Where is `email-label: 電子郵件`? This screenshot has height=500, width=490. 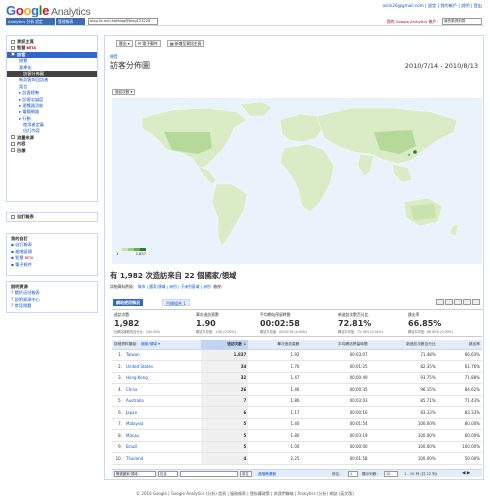
email-label: 電子郵件 is located at coordinates (150, 43).